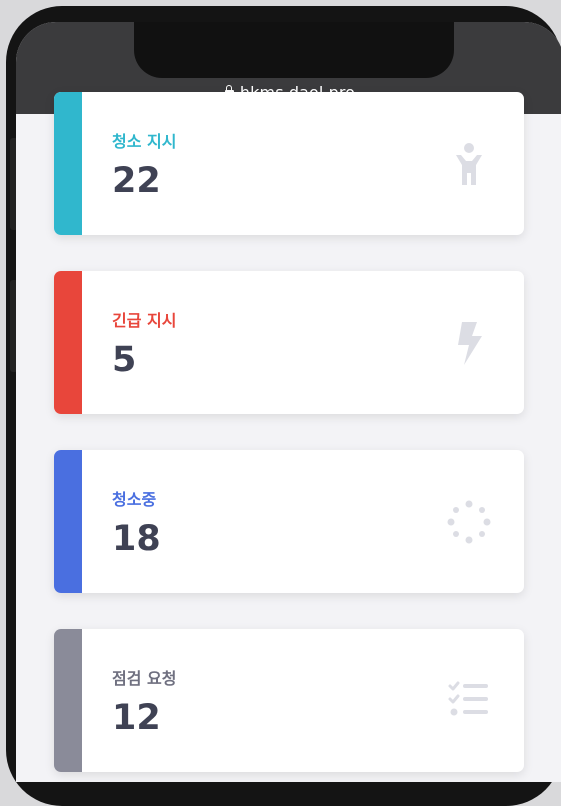 The width and height of the screenshot is (561, 806). I want to click on bolt-icon, so click(469, 343).